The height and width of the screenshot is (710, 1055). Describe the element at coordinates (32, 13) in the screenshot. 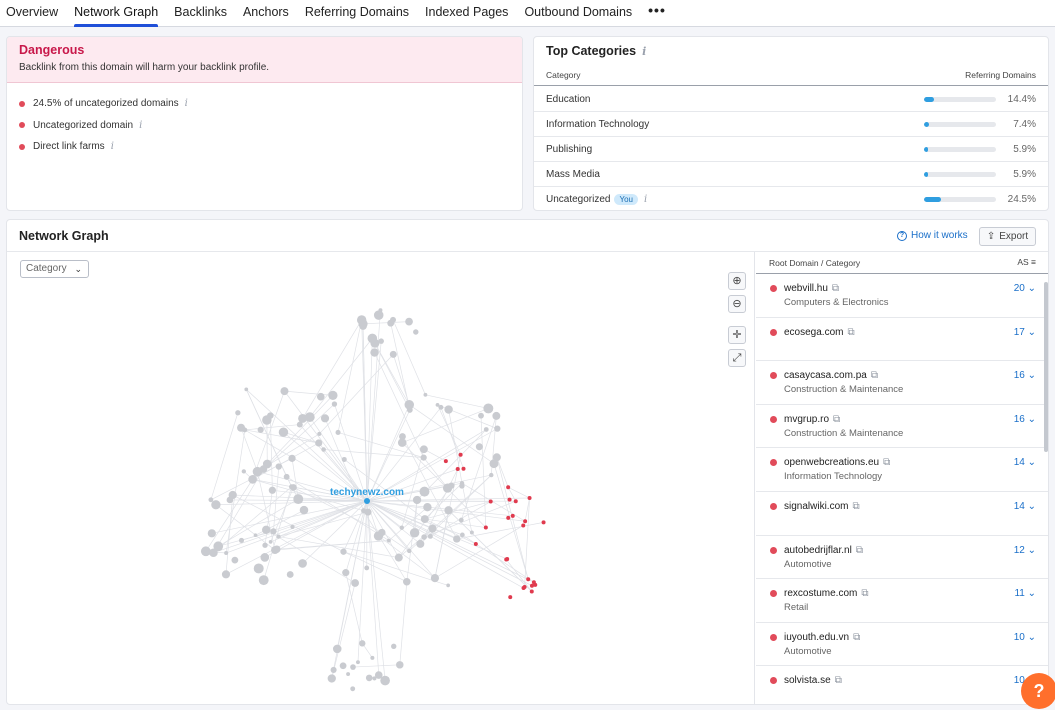

I see `tab-overview: Overview` at that location.